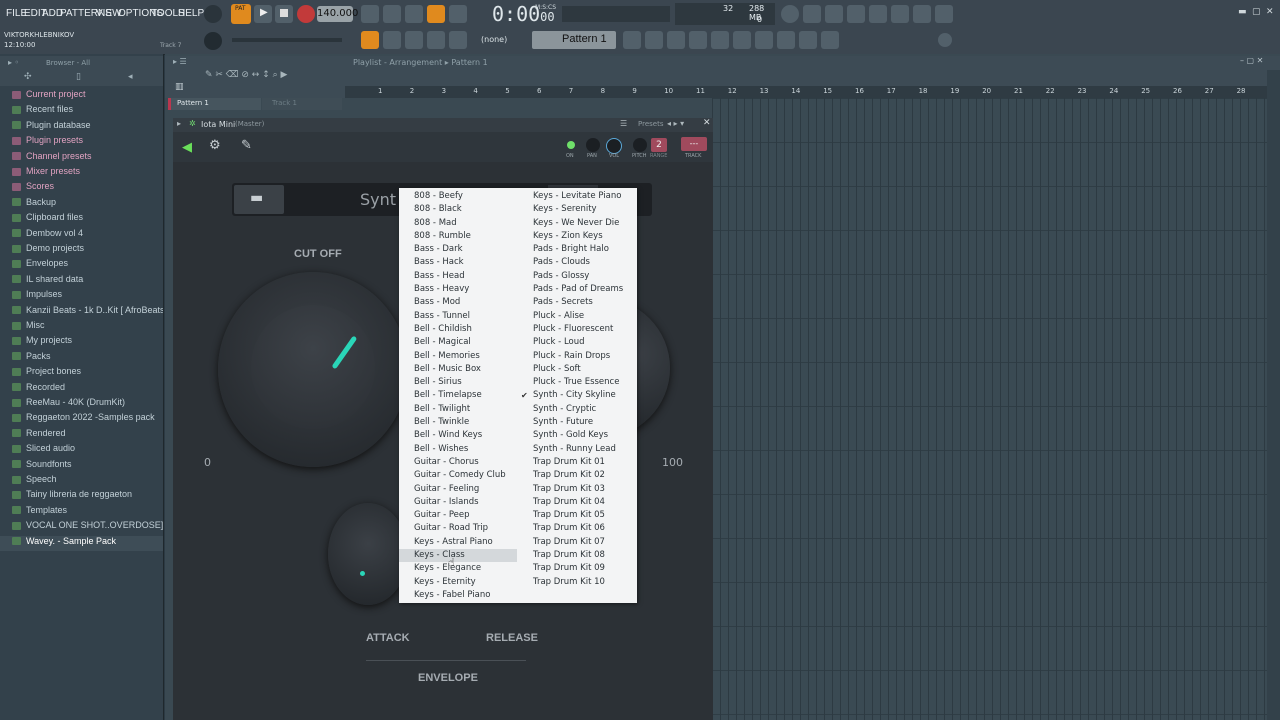  What do you see at coordinates (214, 104) in the screenshot?
I see `track-pattern-1: Pattern 1` at bounding box center [214, 104].